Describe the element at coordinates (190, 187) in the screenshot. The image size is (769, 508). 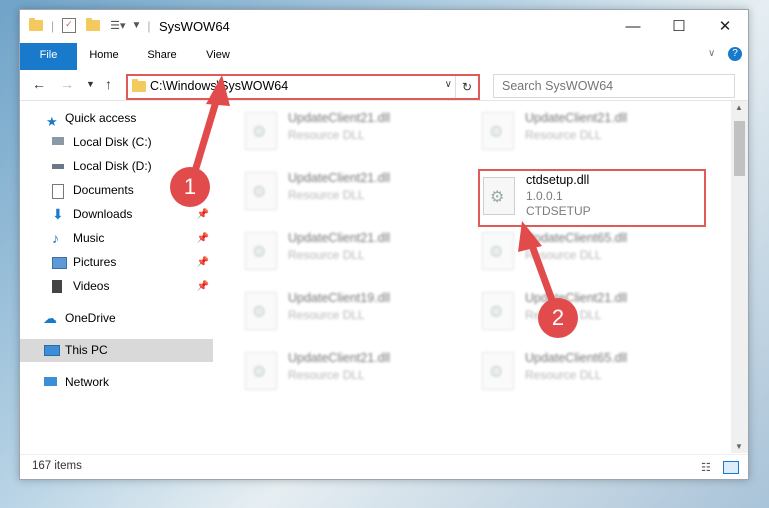
I see `step-badge-1: 1` at that location.